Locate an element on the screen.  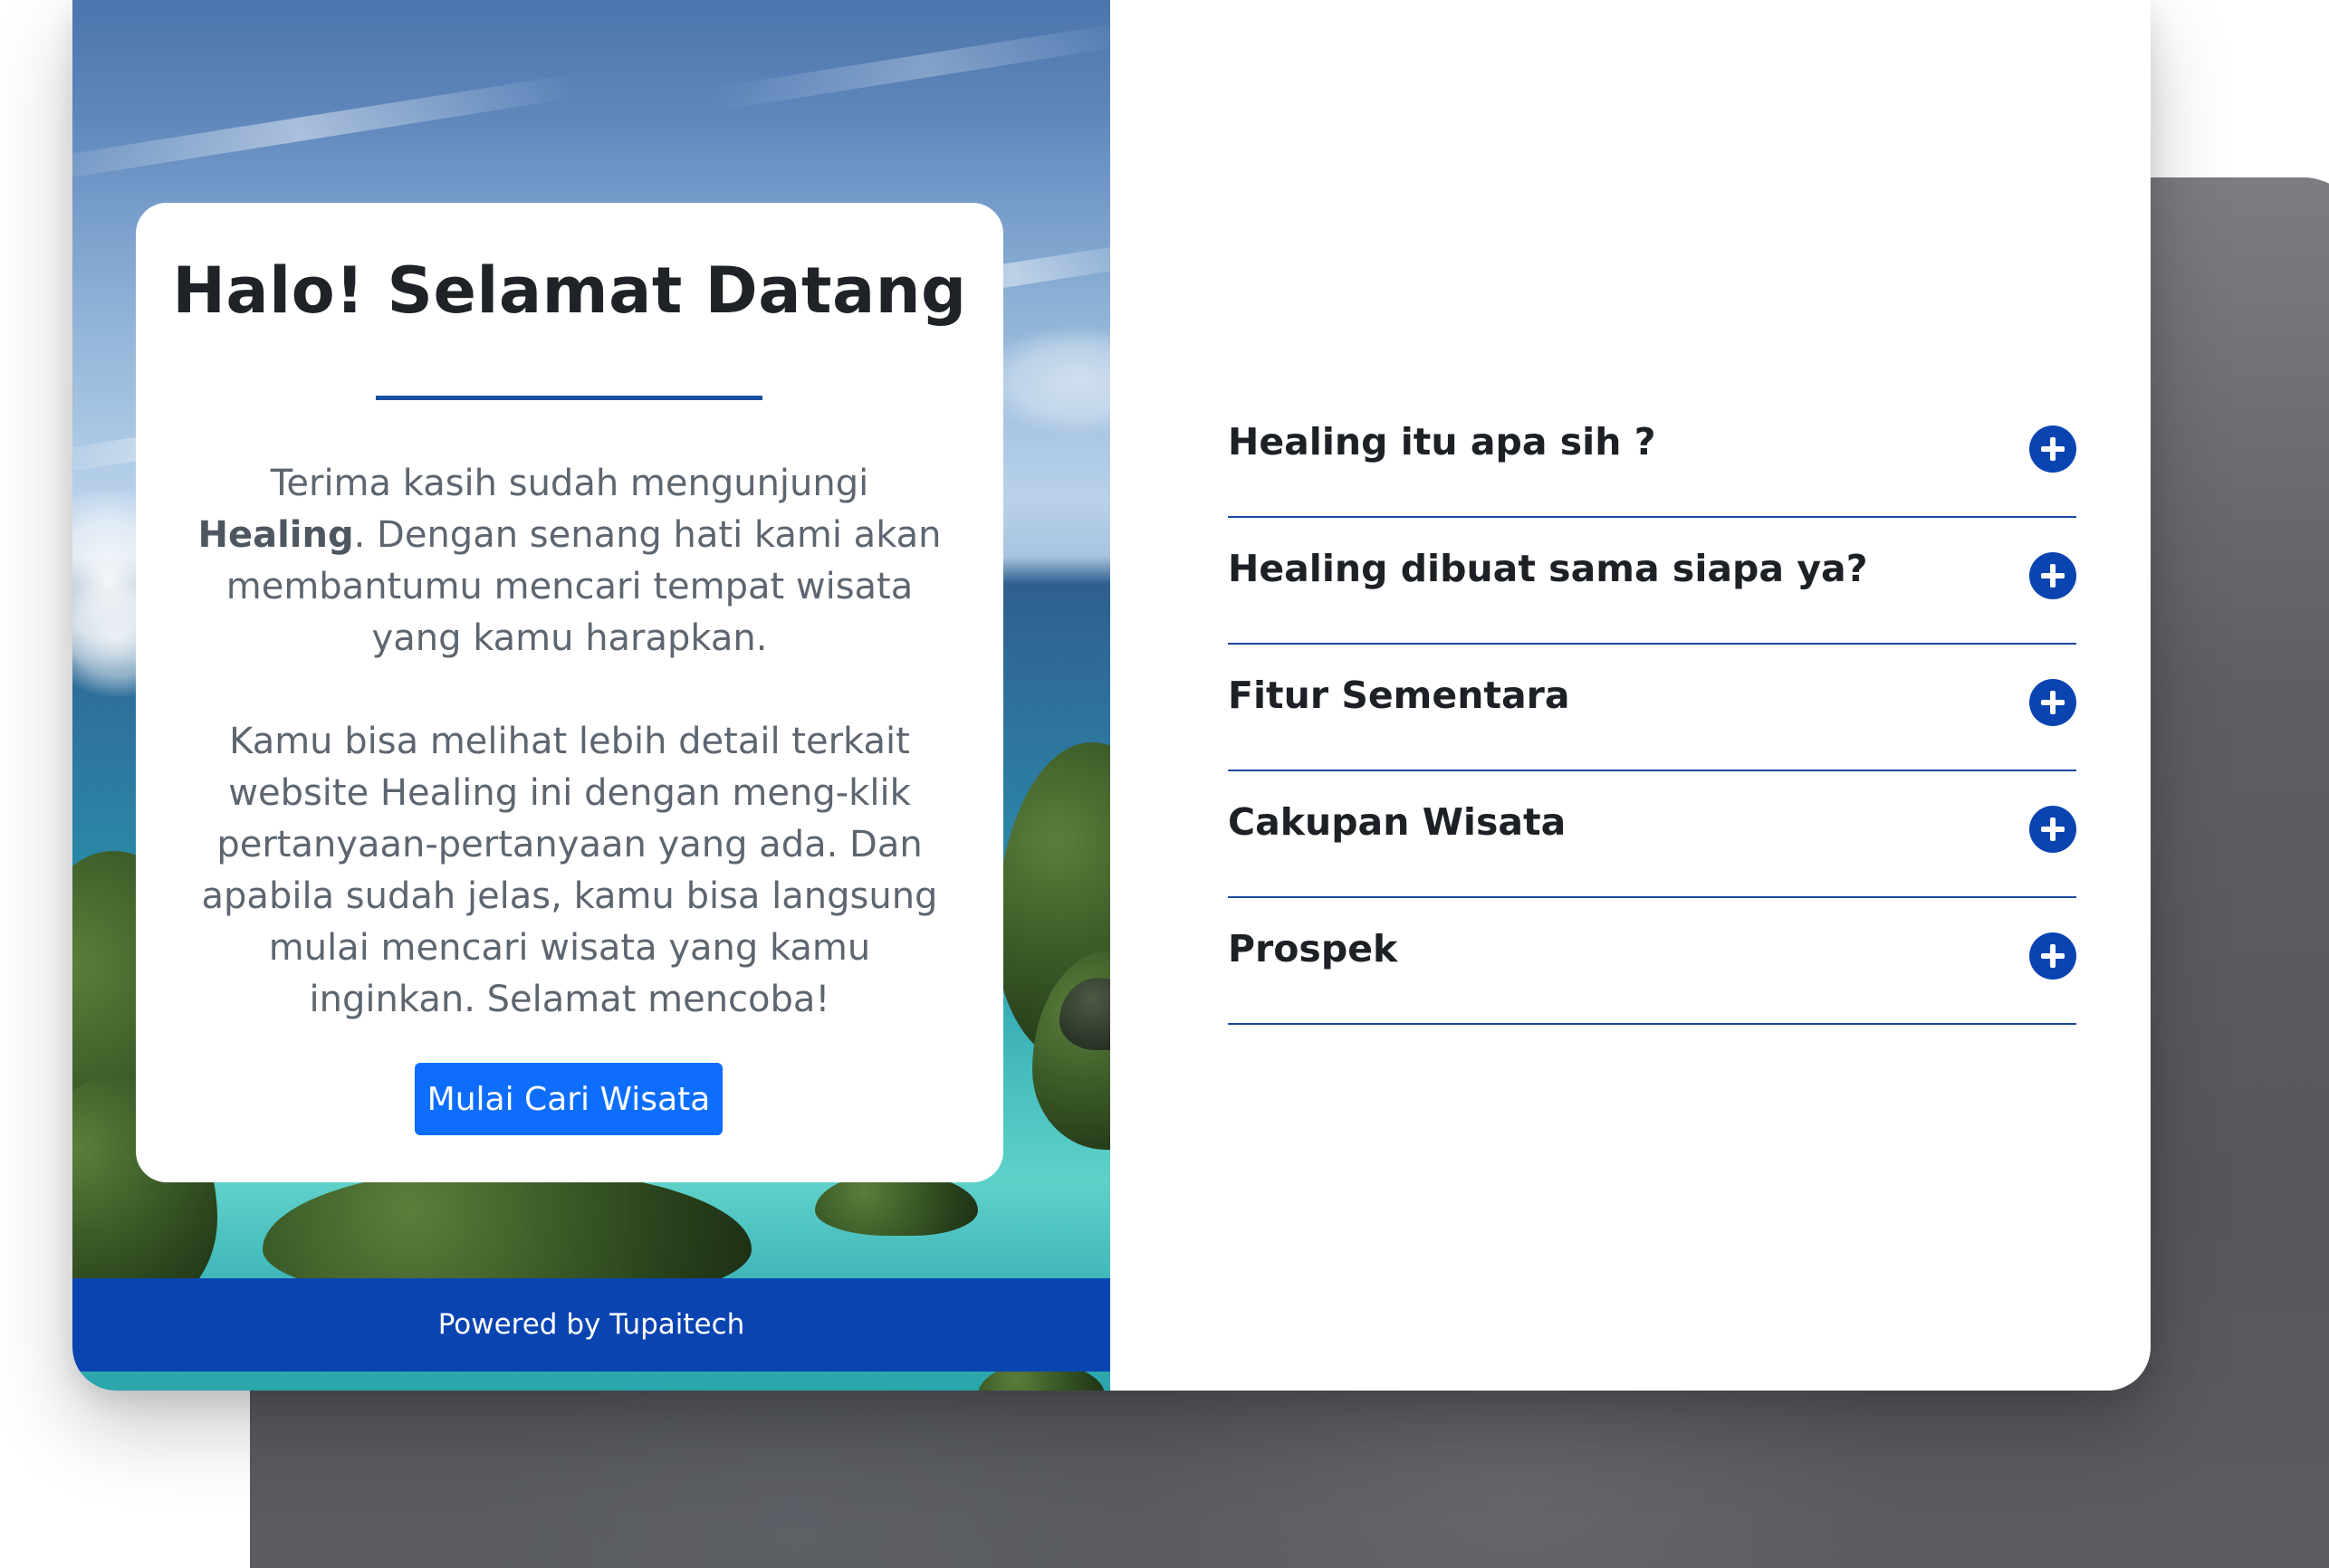
faq-question: Prospek is located at coordinates (1313, 948).